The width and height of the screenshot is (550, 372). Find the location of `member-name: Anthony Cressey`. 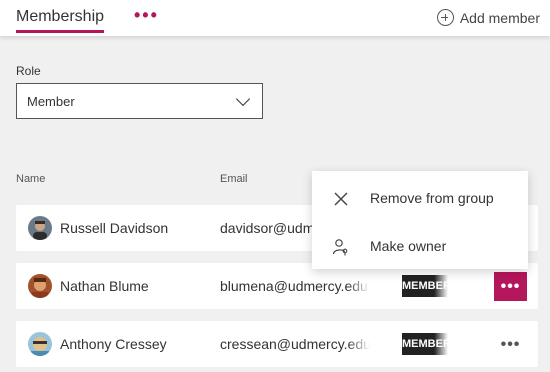

member-name: Anthony Cressey is located at coordinates (113, 344).